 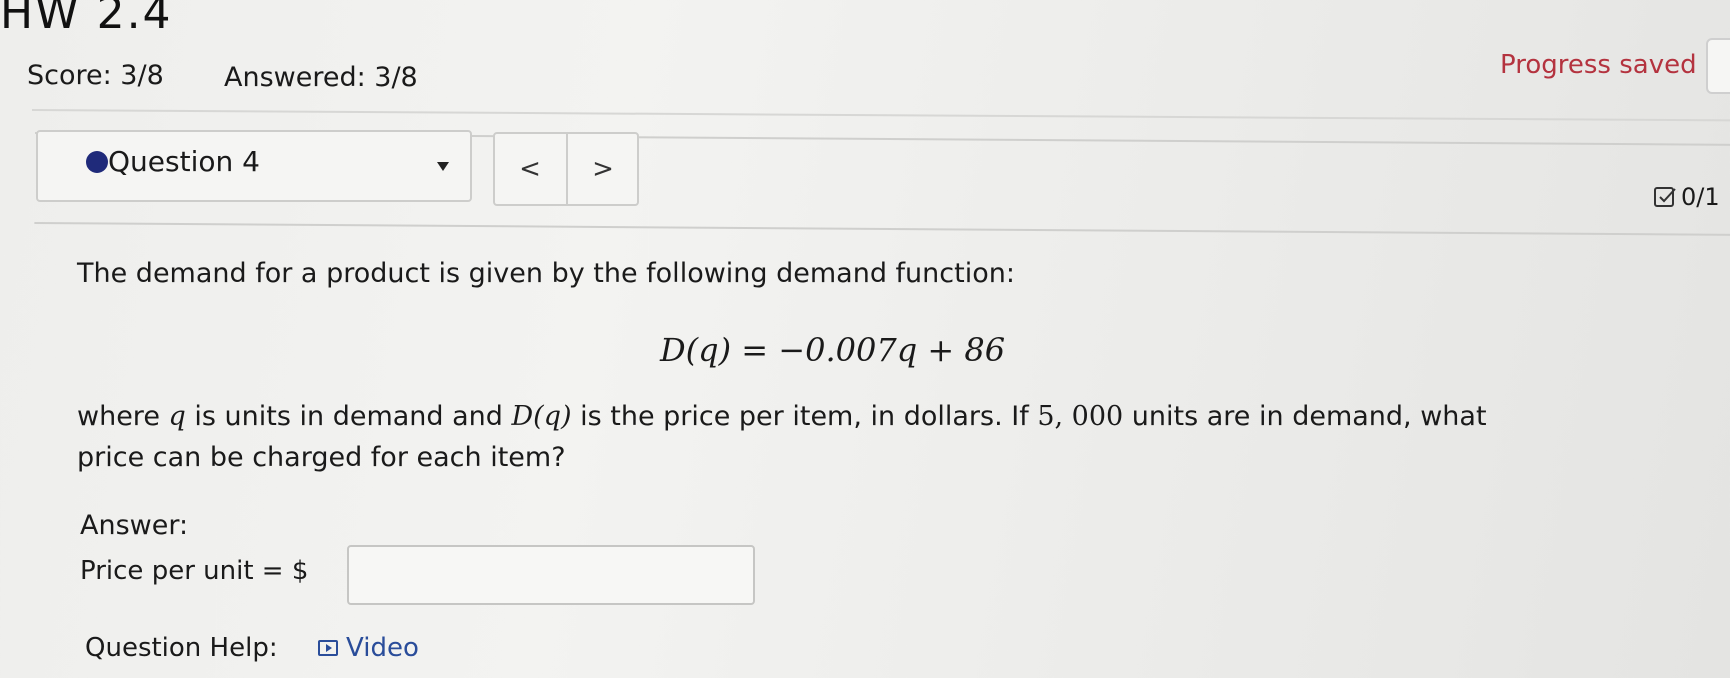 What do you see at coordinates (541, 416) in the screenshot?
I see `variable-Dq: D(q)` at bounding box center [541, 416].